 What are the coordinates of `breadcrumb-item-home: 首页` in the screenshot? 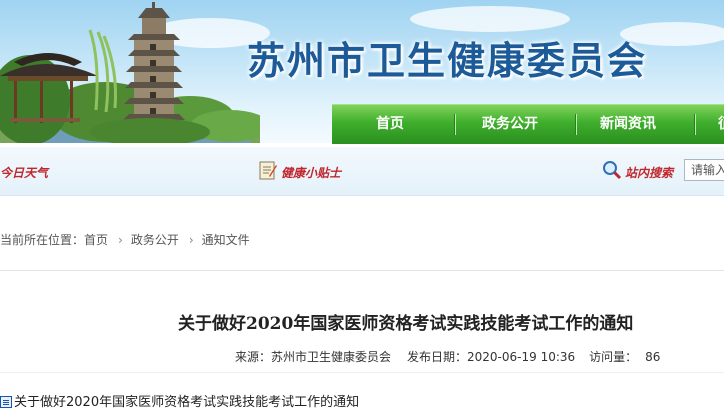 It's located at (96, 239).